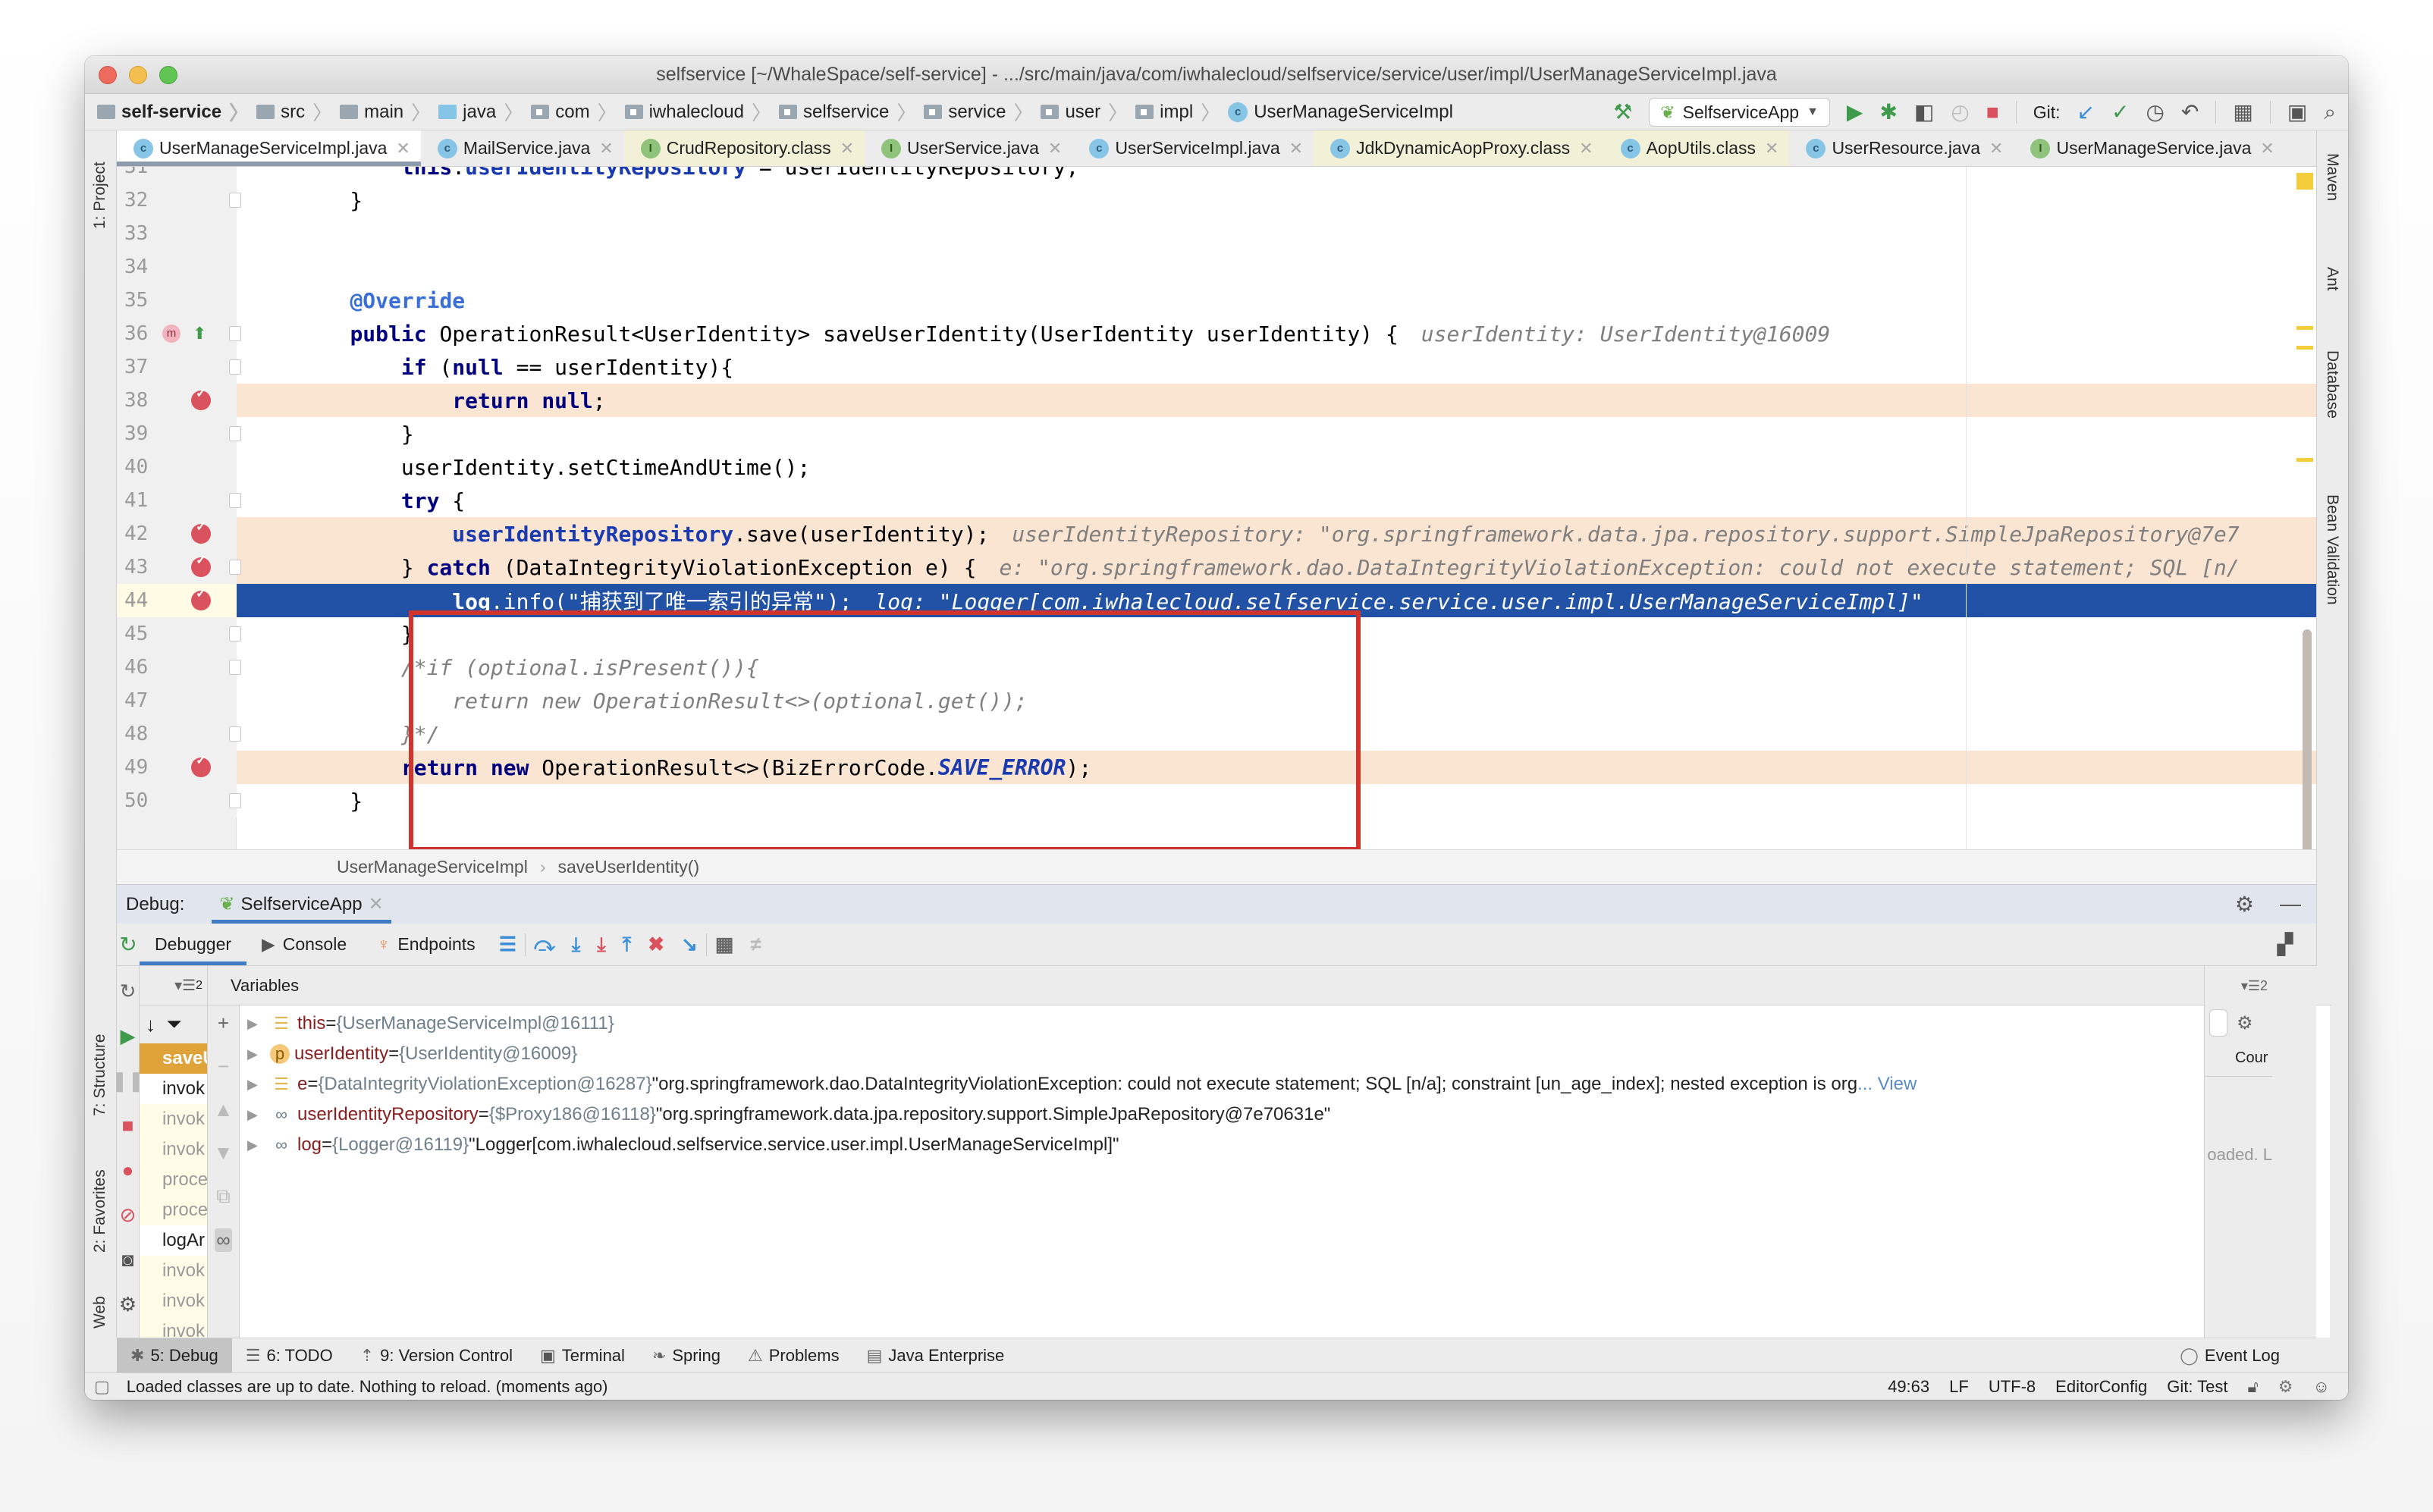 The image size is (2433, 1512). I want to click on code-line: 37 if (null == userIdentity){, so click(1216, 367).